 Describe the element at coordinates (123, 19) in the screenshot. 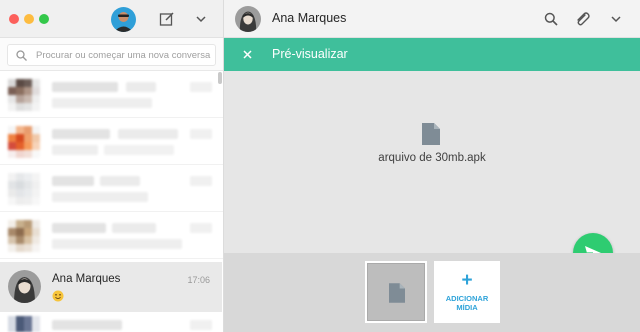

I see `my-profile-avatar` at that location.